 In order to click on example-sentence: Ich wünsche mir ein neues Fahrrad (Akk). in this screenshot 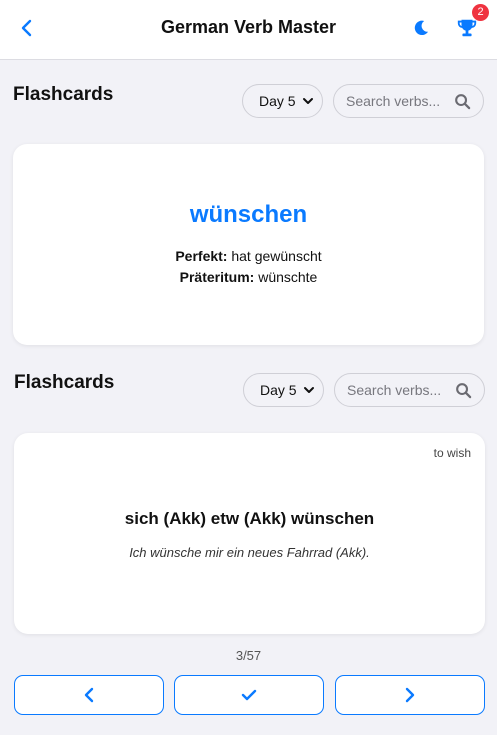, I will do `click(249, 552)`.